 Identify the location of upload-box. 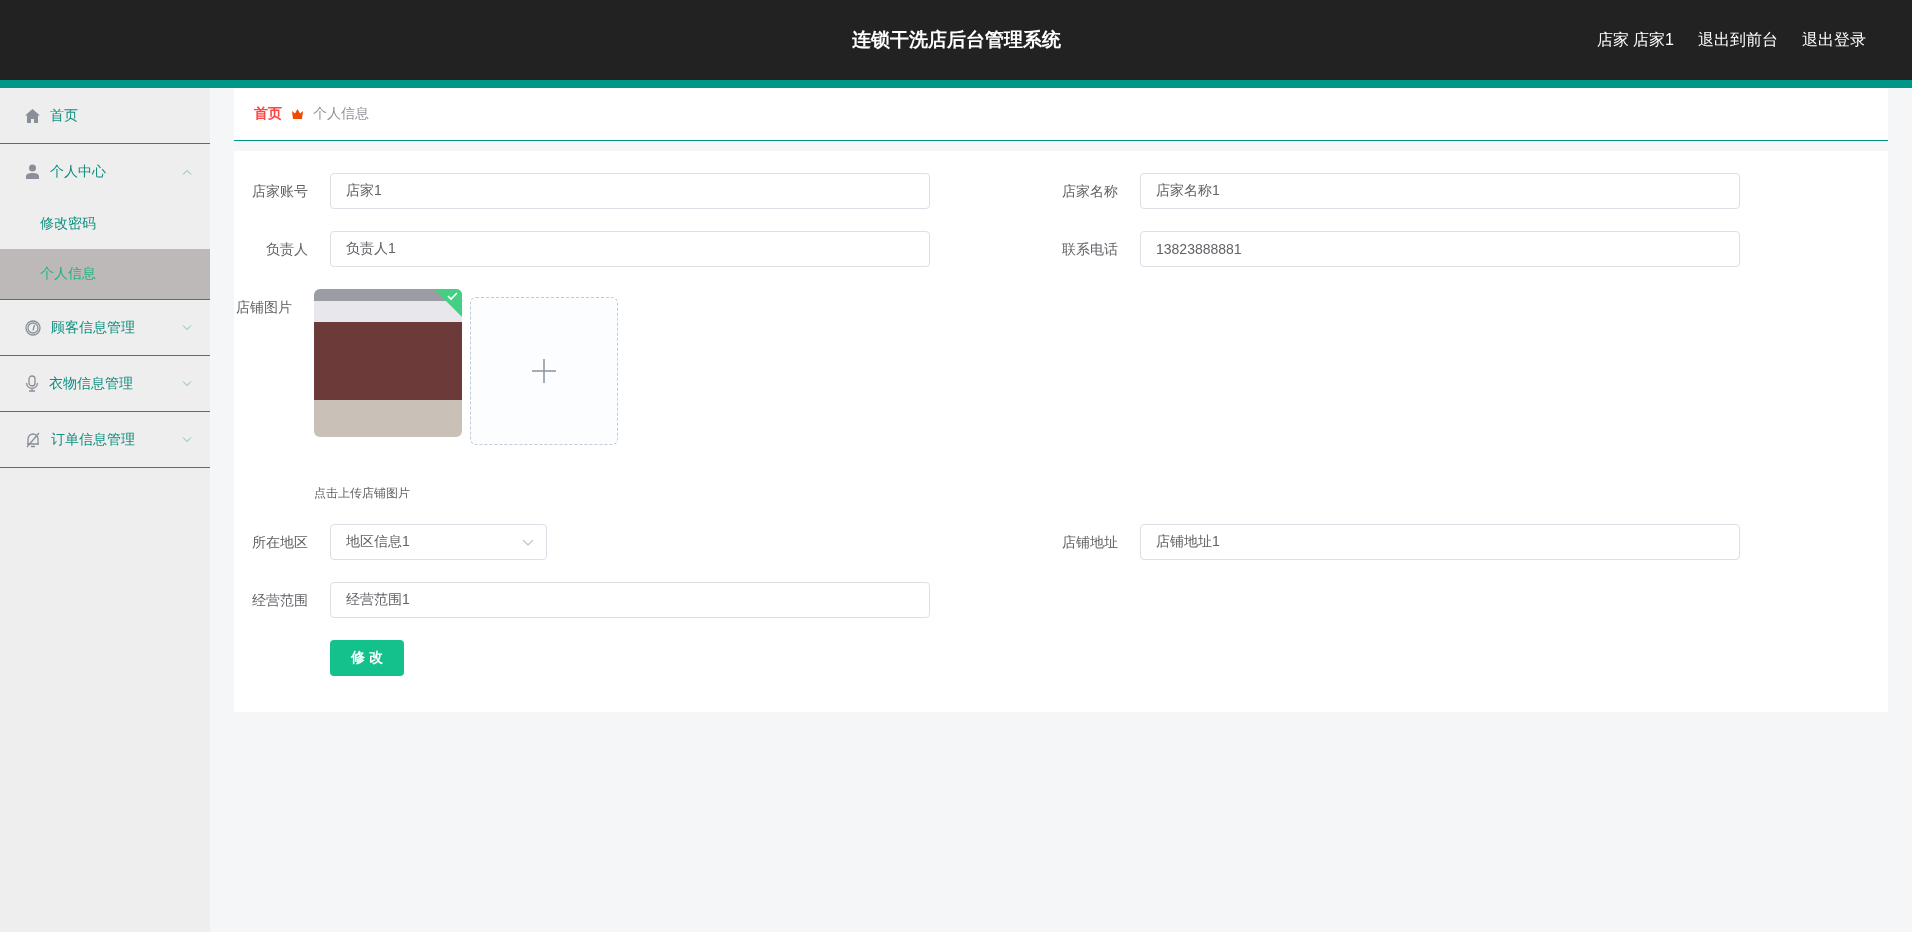
(544, 371).